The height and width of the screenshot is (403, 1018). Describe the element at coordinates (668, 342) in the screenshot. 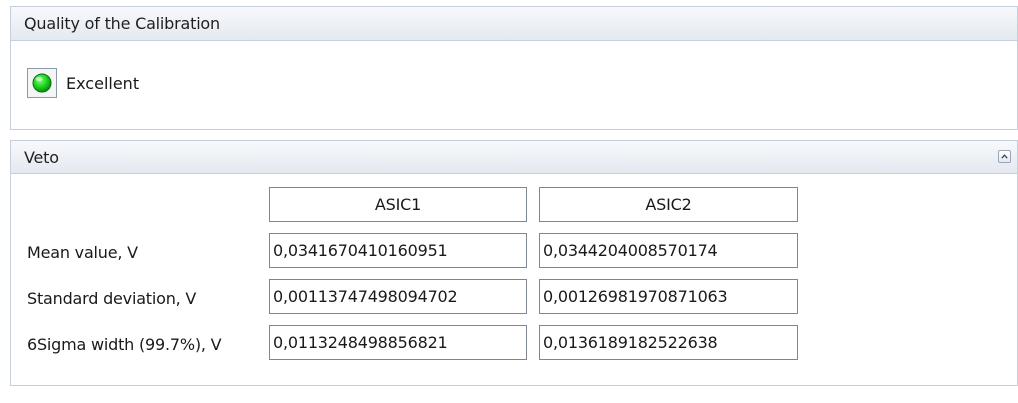

I see `6sigma-width-asic2-field: 0,0136189182522638` at that location.